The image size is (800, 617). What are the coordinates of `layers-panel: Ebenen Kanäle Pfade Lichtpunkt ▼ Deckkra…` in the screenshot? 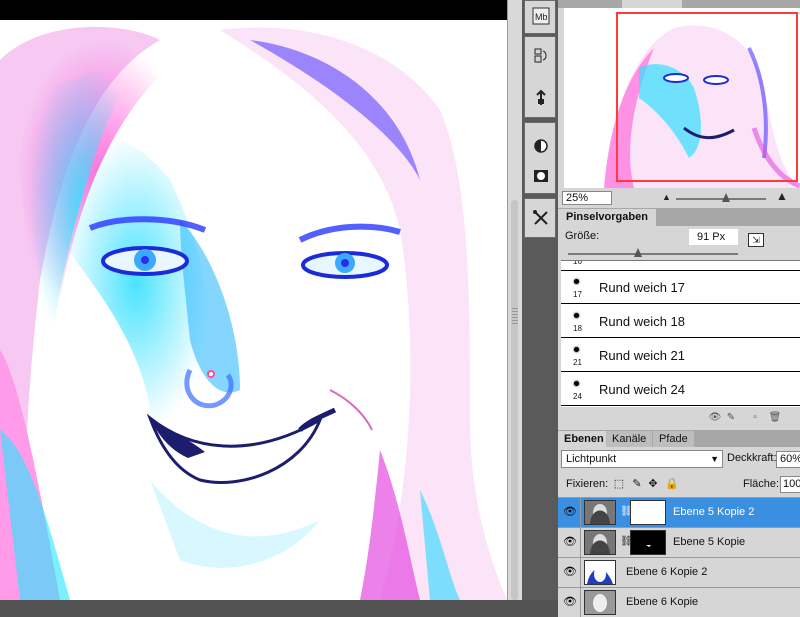 It's located at (679, 523).